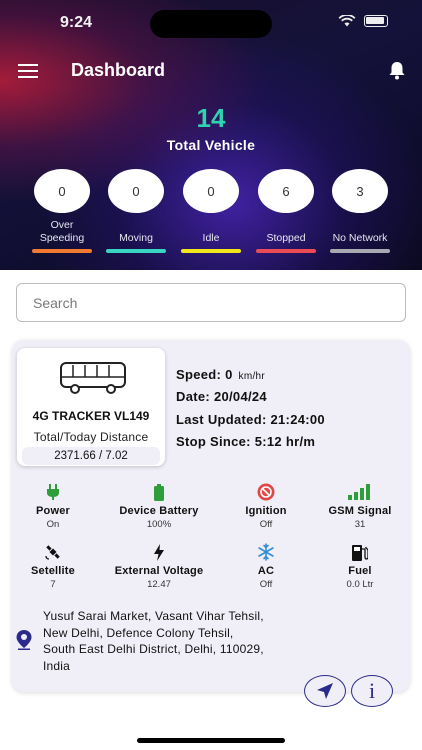  What do you see at coordinates (159, 492) in the screenshot?
I see `battery-icon` at bounding box center [159, 492].